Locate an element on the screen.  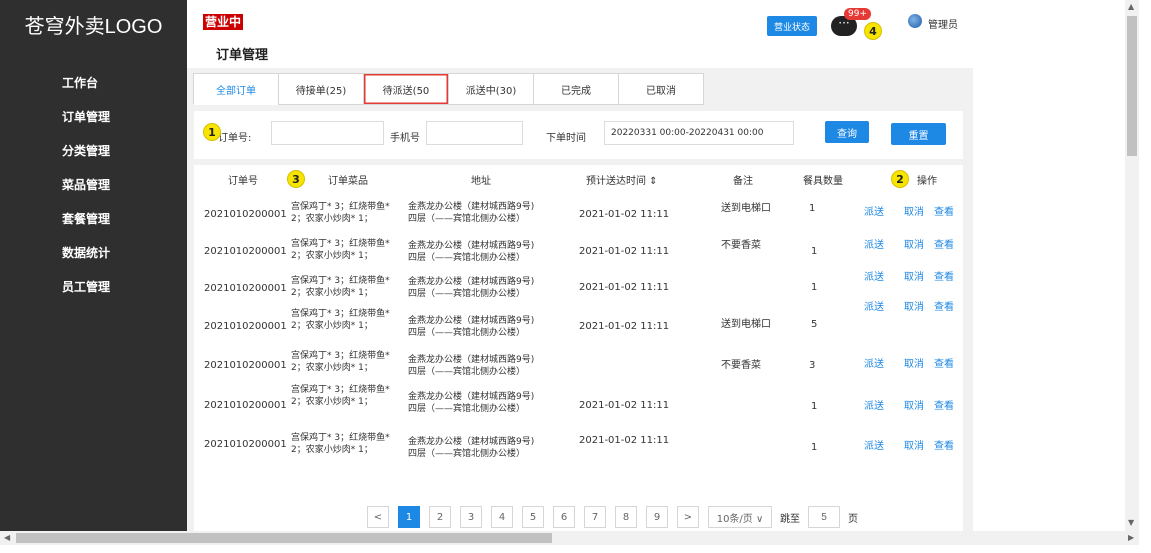
page-button: 5 is located at coordinates (533, 517).